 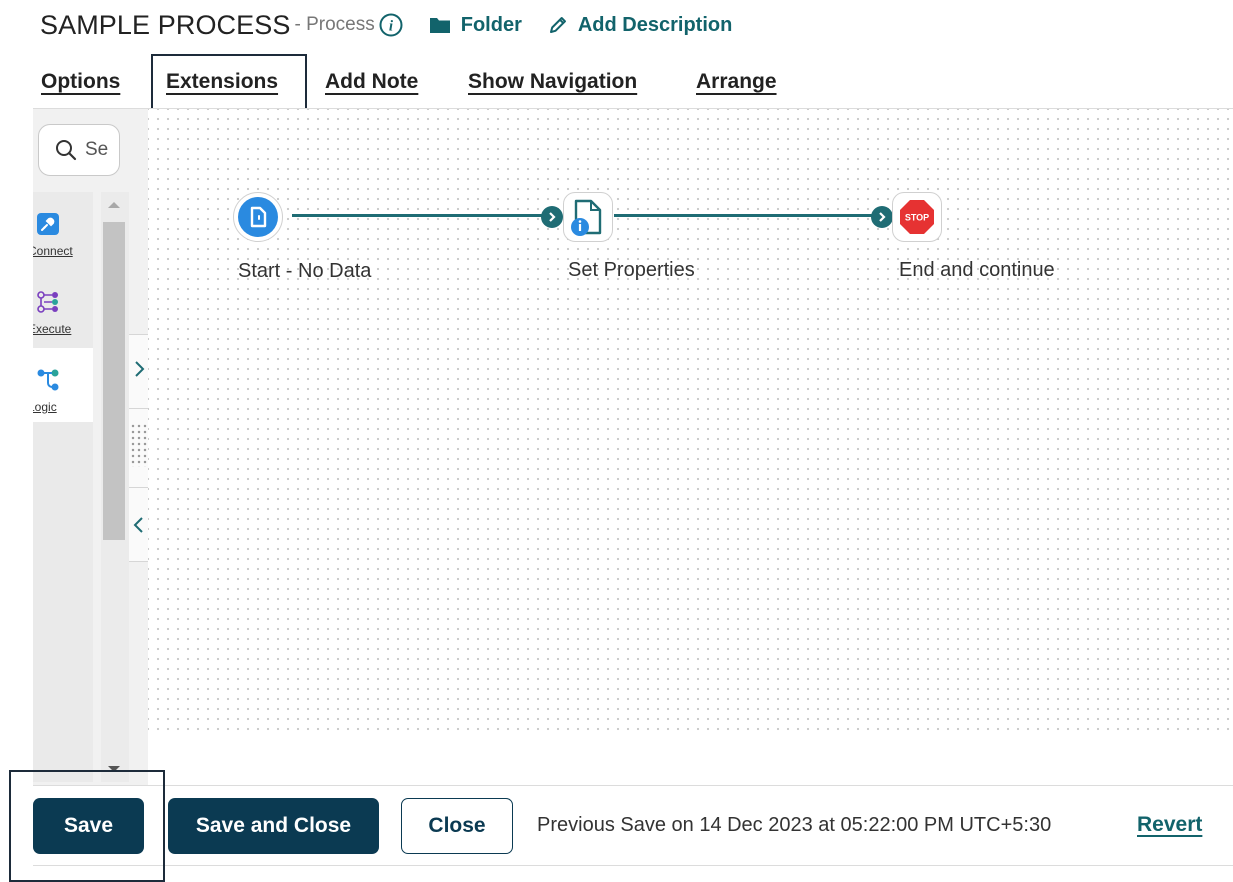 I want to click on chevron-left-icon, so click(x=139, y=525).